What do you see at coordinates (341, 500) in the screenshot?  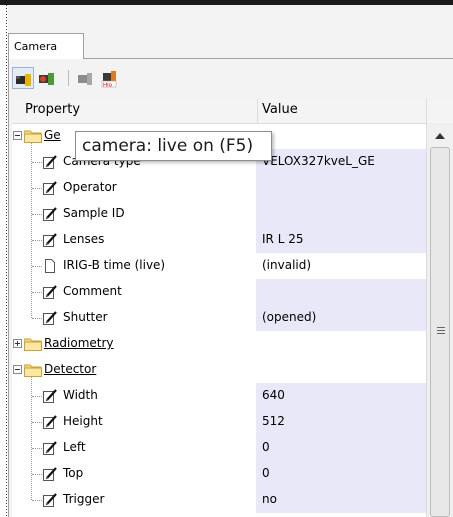 I see `property-value-cell: no` at bounding box center [341, 500].